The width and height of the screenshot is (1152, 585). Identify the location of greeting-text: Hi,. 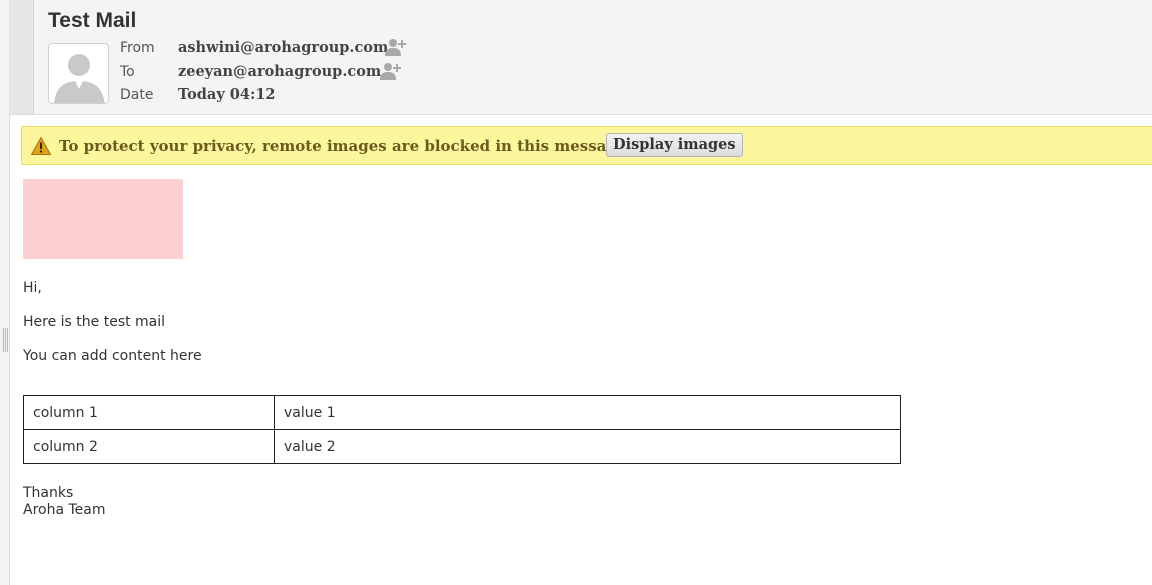
(32, 288).